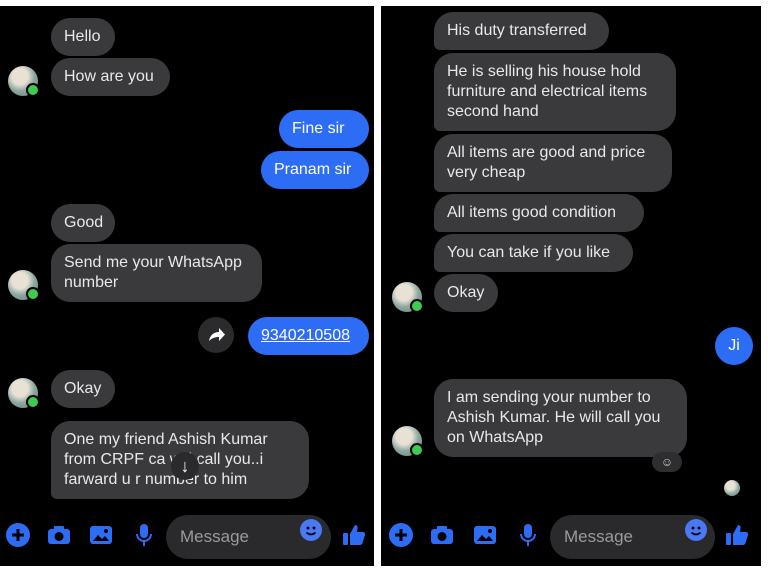 This screenshot has height=572, width=768. What do you see at coordinates (533, 253) in the screenshot?
I see `message-bubble: You can take if you like` at bounding box center [533, 253].